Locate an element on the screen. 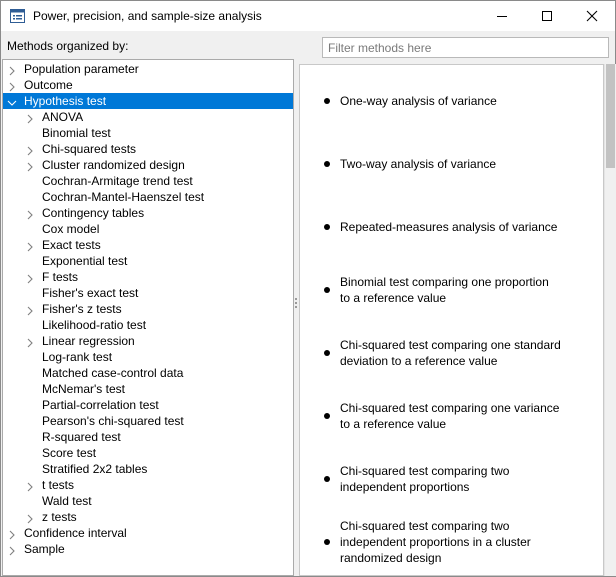 The image size is (616, 577). maximize-button is located at coordinates (546, 16).